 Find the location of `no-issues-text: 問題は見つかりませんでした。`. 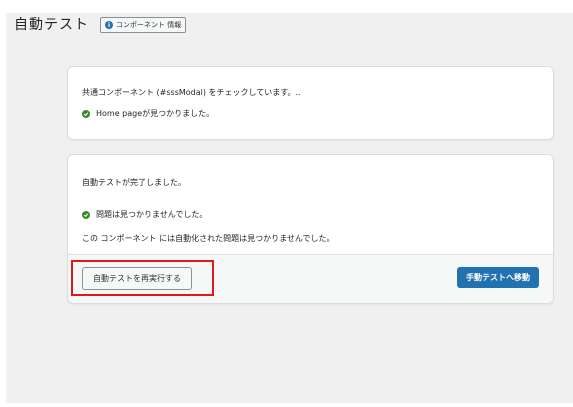

no-issues-text: 問題は見つかりませんでした。 is located at coordinates (152, 214).